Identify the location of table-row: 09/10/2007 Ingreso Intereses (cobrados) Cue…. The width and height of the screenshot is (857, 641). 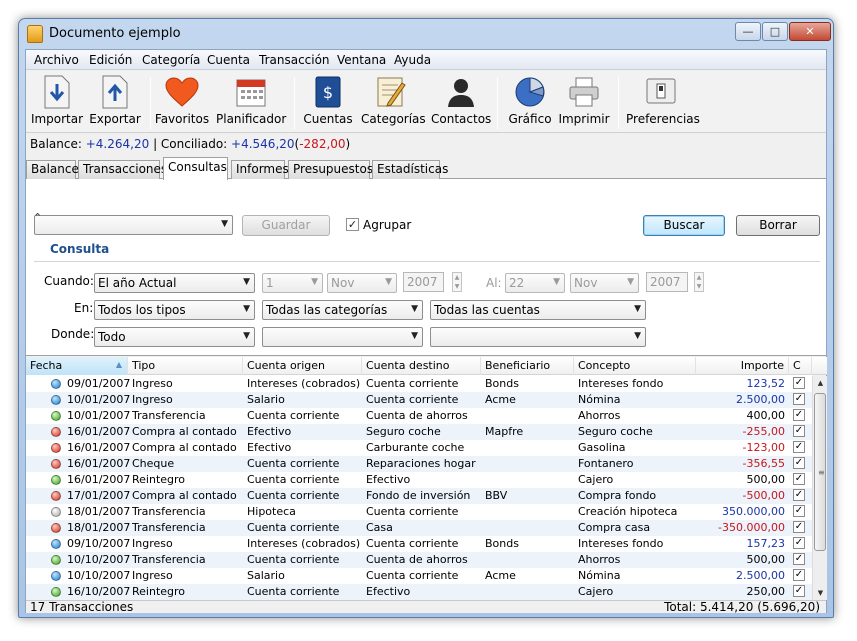
(419, 544).